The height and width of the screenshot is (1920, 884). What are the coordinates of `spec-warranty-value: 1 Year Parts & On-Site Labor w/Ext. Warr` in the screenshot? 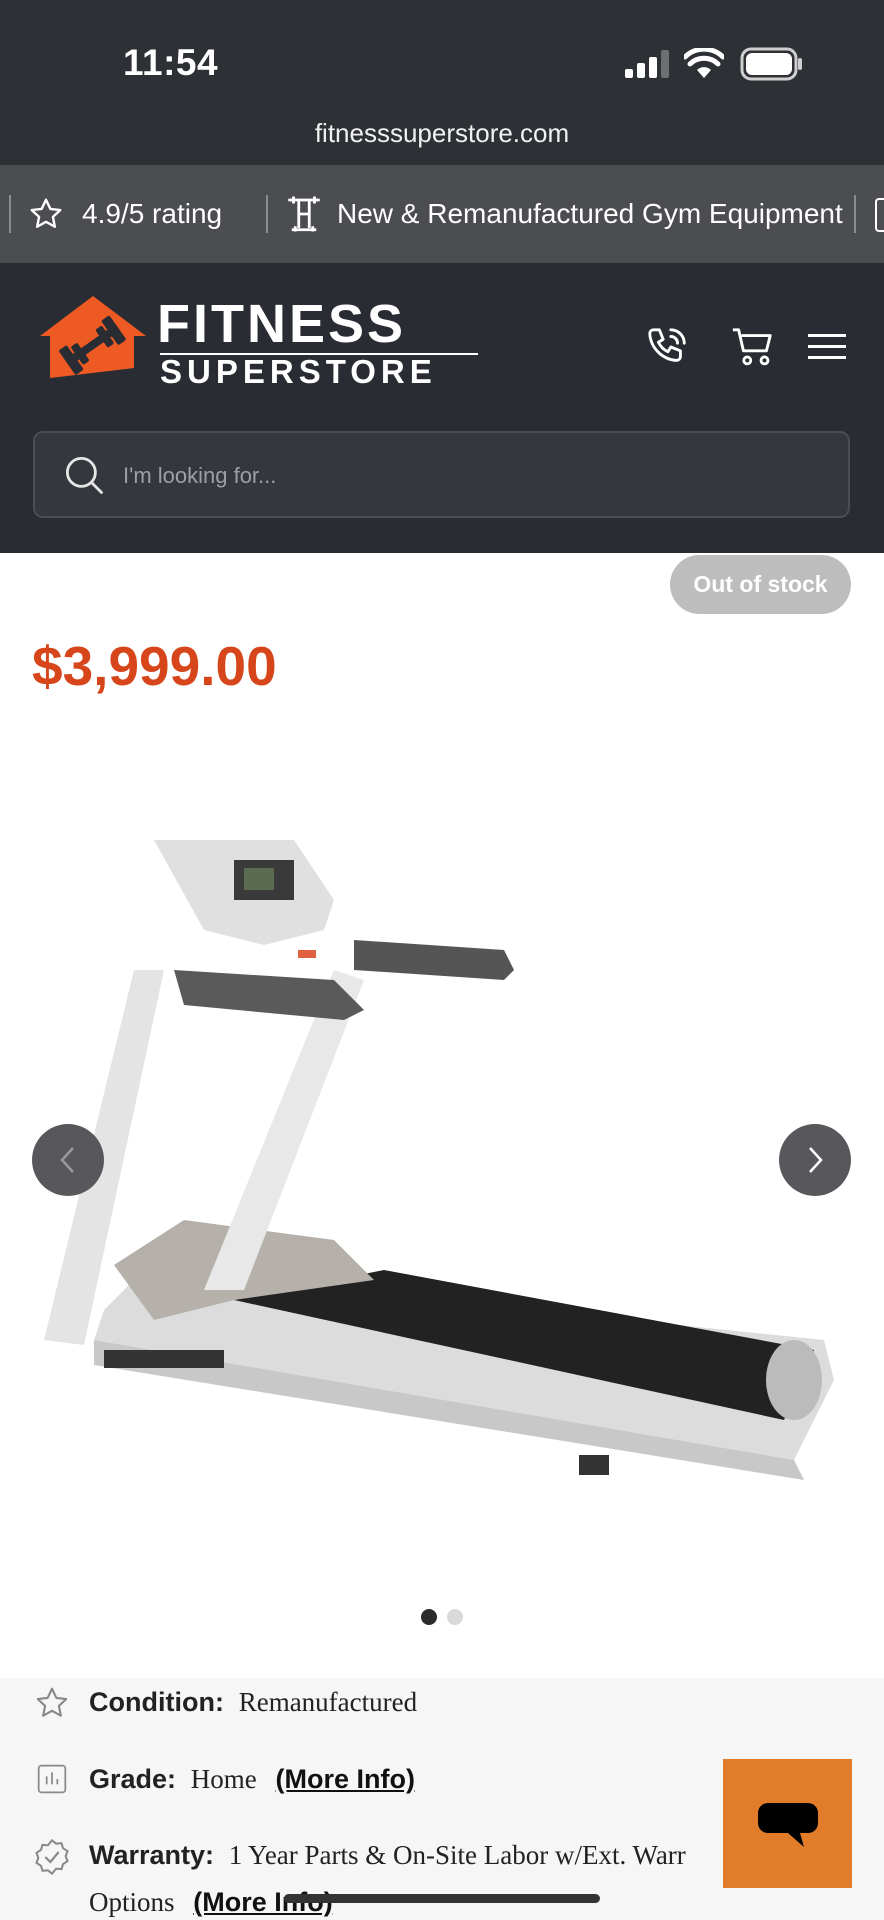 It's located at (457, 1855).